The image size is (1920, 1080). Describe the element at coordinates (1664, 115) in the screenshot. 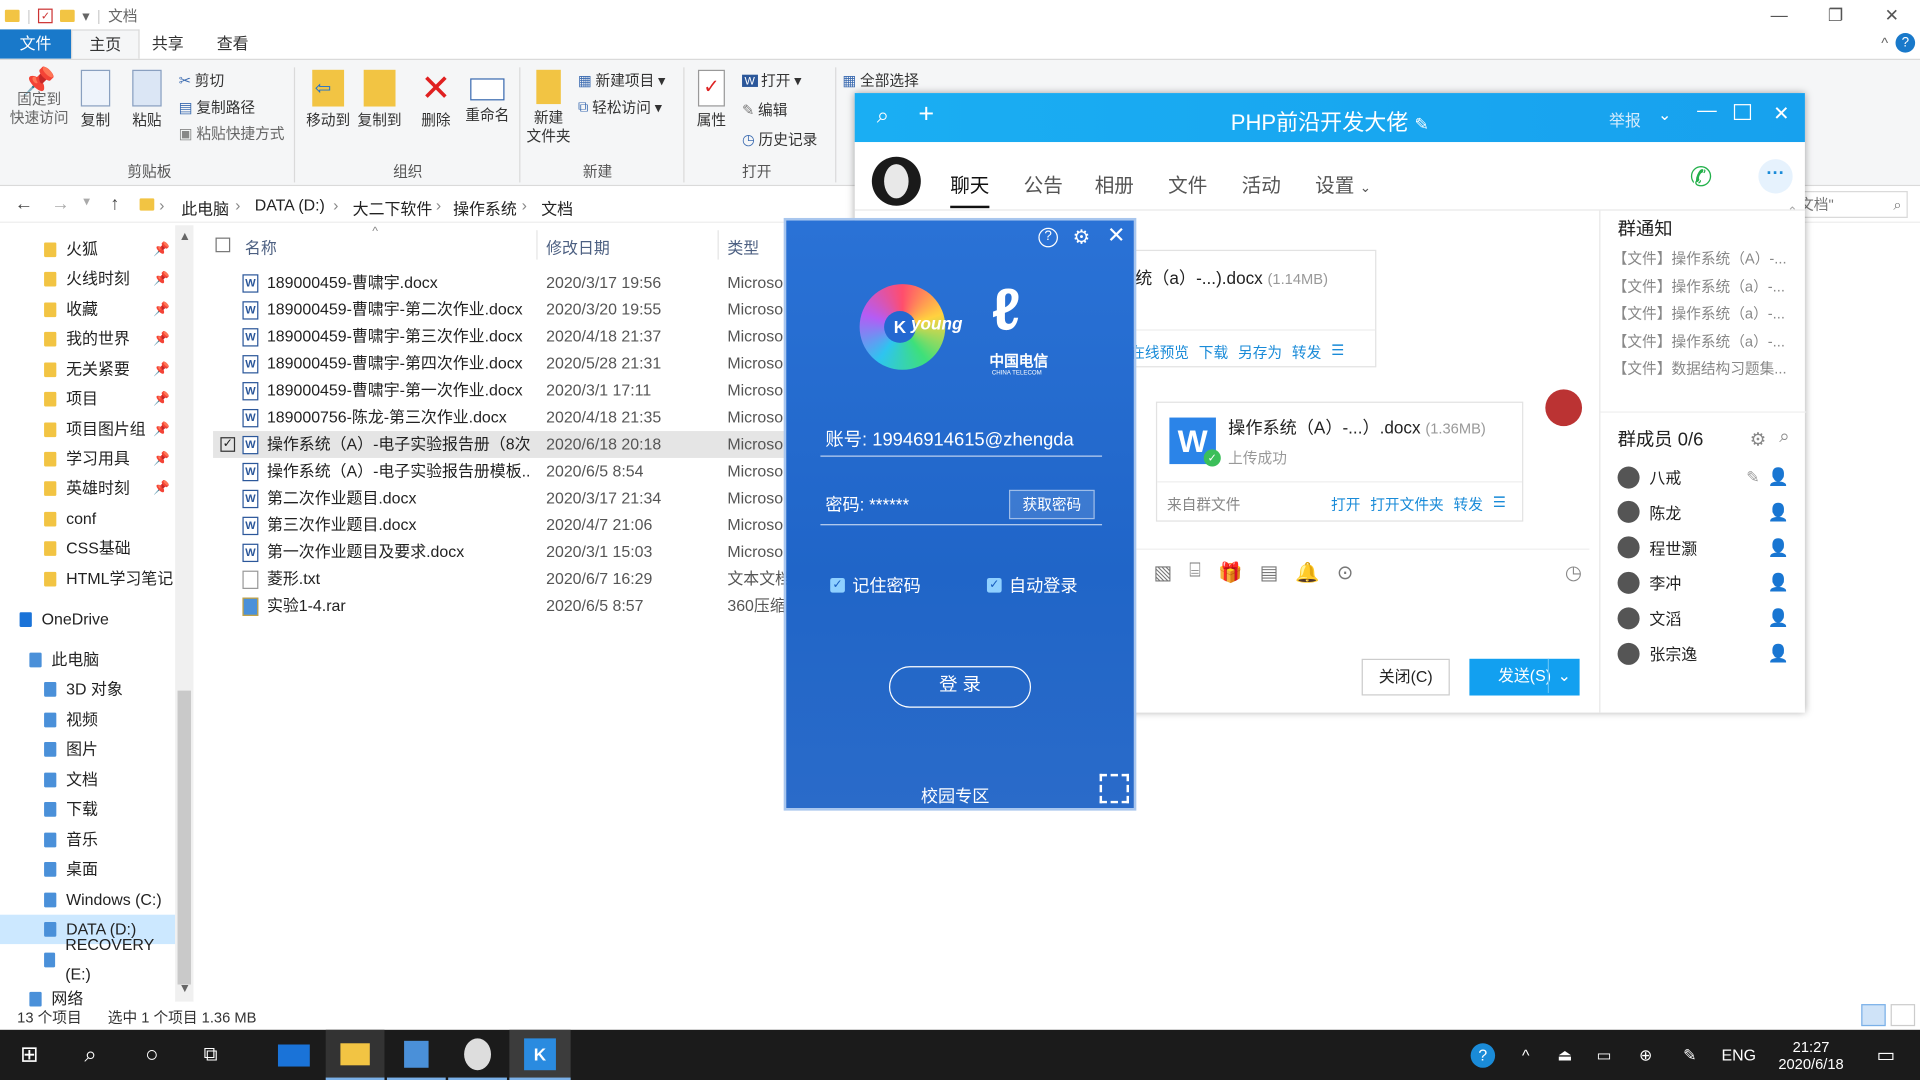

I see `chevron-down-icon: ⌄` at that location.